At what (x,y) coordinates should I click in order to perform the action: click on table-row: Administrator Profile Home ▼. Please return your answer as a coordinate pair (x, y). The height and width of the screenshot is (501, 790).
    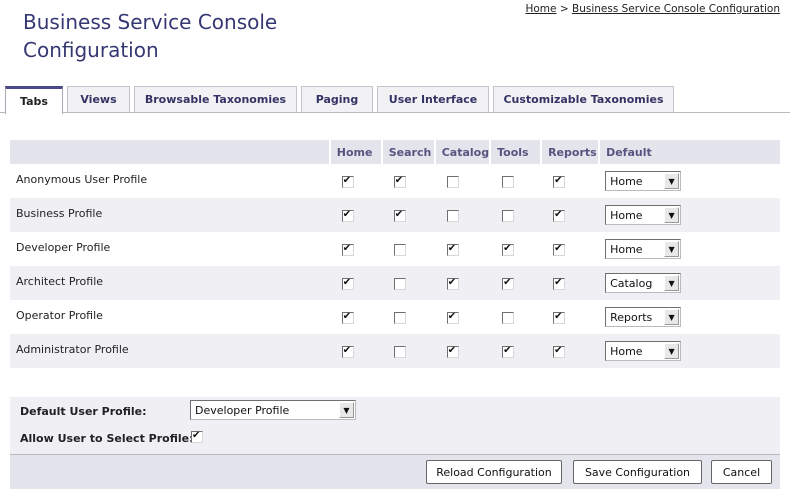
    Looking at the image, I should click on (395, 351).